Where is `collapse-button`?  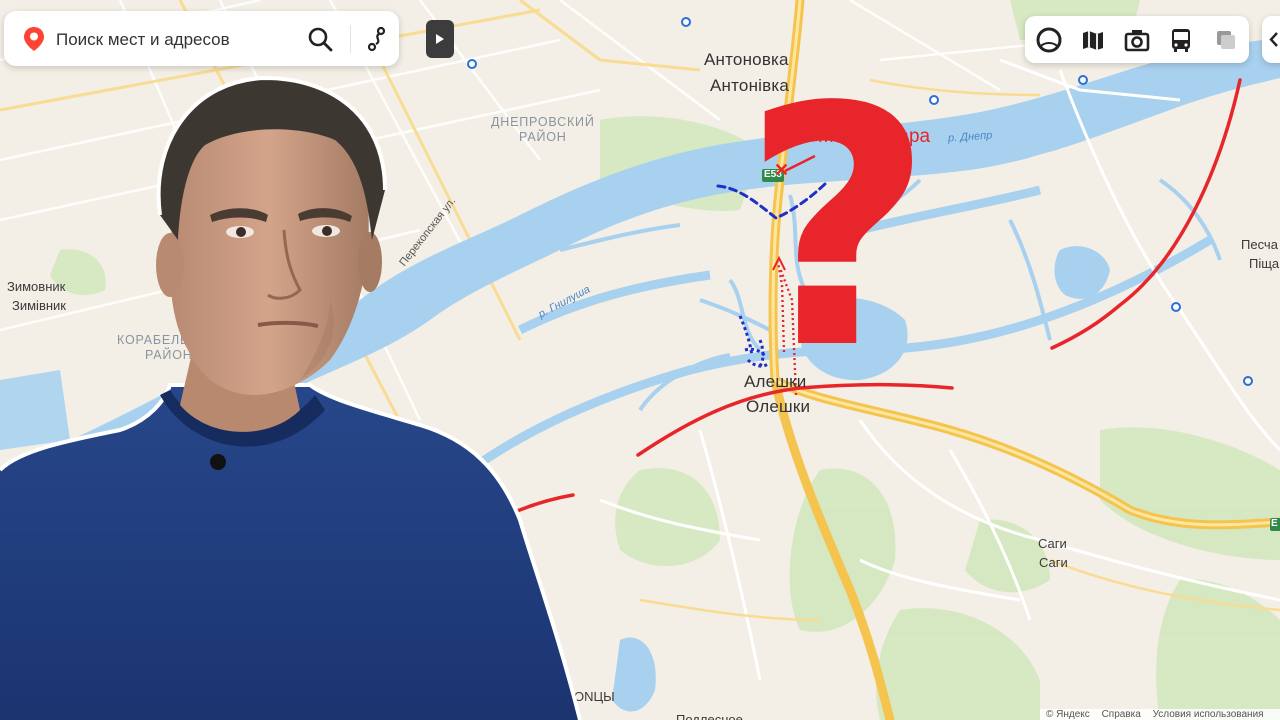
collapse-button is located at coordinates (1271, 39).